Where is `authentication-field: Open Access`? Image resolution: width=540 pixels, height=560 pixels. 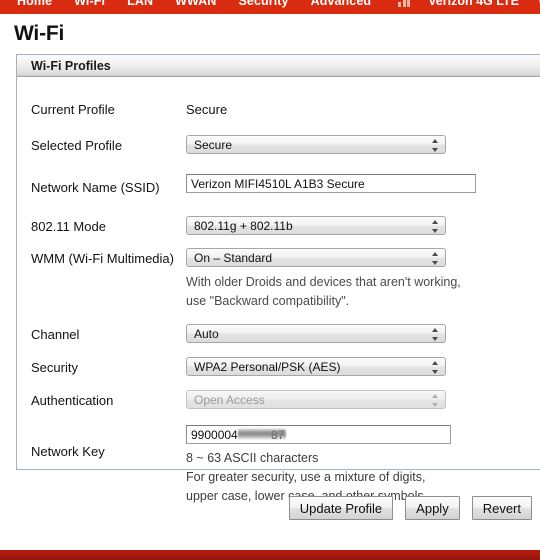 authentication-field: Open Access is located at coordinates (363, 399).